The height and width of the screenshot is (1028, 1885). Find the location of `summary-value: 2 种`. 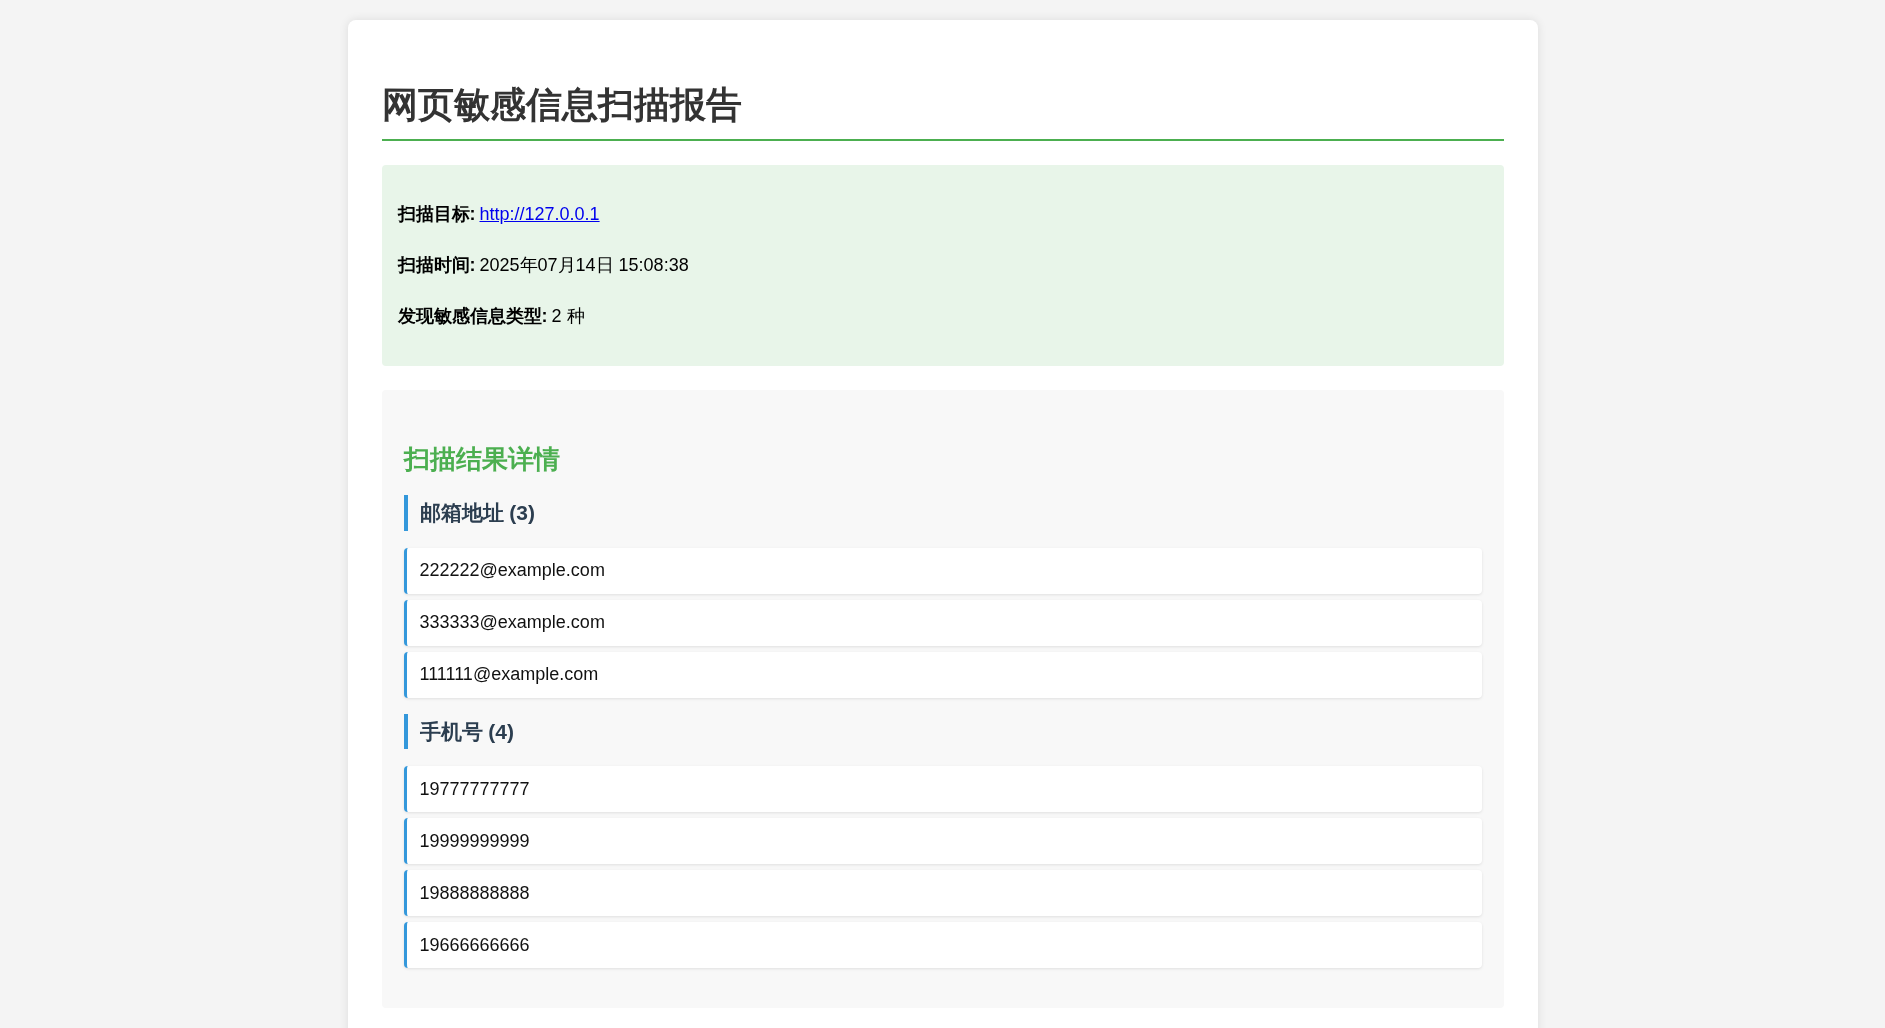

summary-value: 2 种 is located at coordinates (568, 316).